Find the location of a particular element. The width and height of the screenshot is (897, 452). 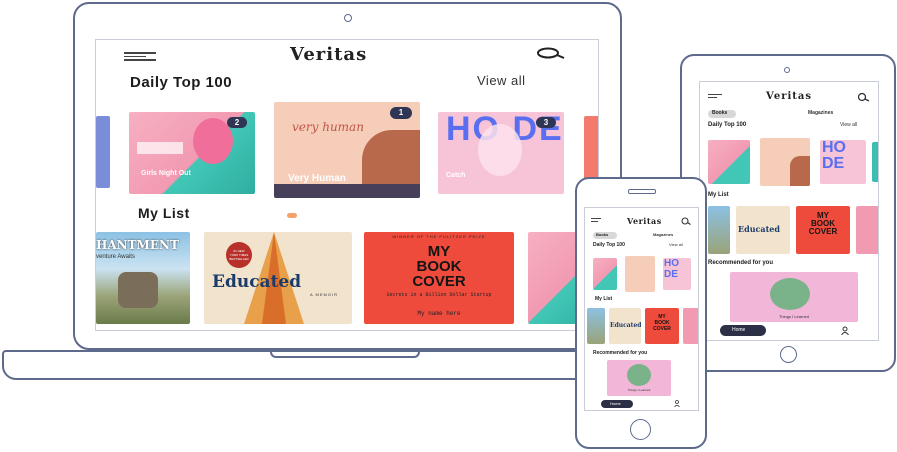

book-title: HANTMENT is located at coordinates (137, 245).